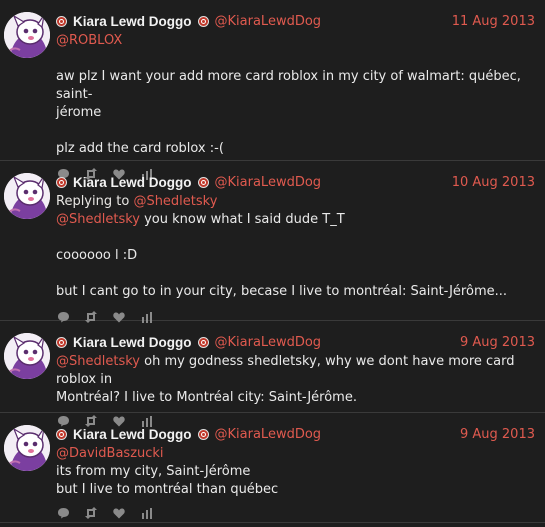 The height and width of the screenshot is (527, 545). I want to click on reply-icon, so click(63, 513).